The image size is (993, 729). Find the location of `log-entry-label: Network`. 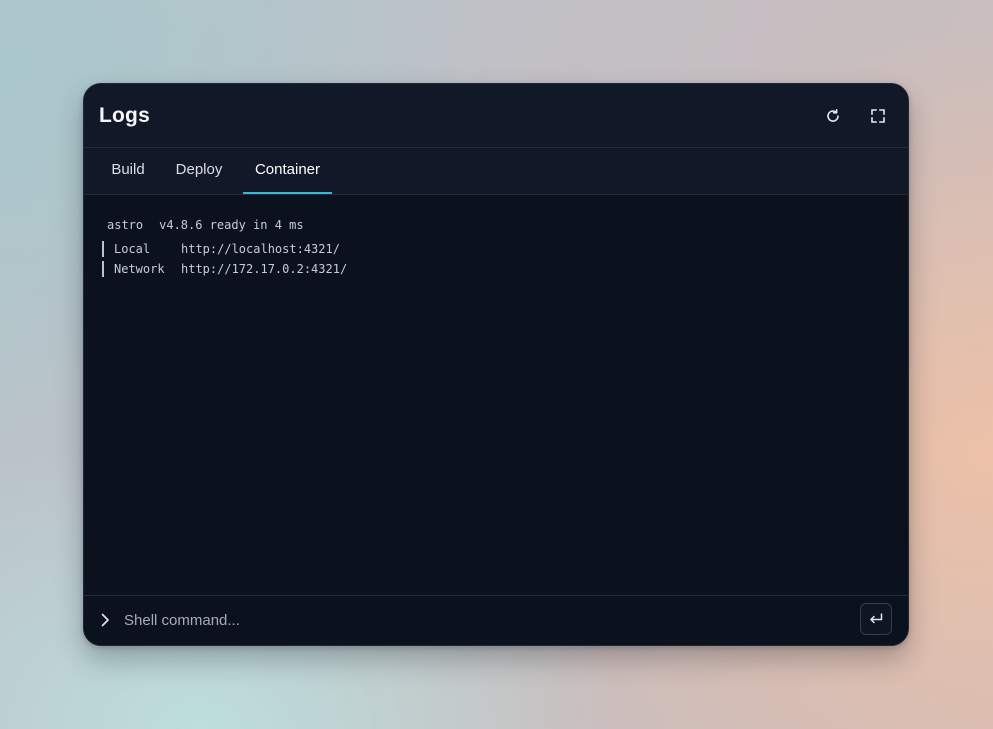

log-entry-label: Network is located at coordinates (139, 269).